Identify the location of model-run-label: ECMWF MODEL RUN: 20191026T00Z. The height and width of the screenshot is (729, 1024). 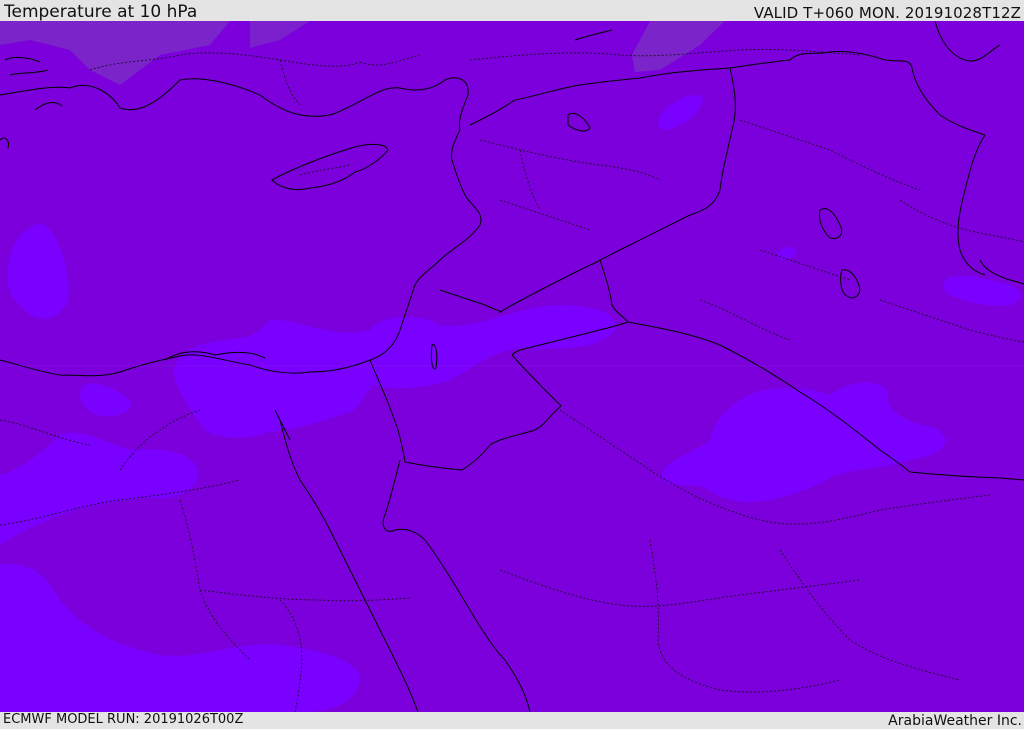
(123, 719).